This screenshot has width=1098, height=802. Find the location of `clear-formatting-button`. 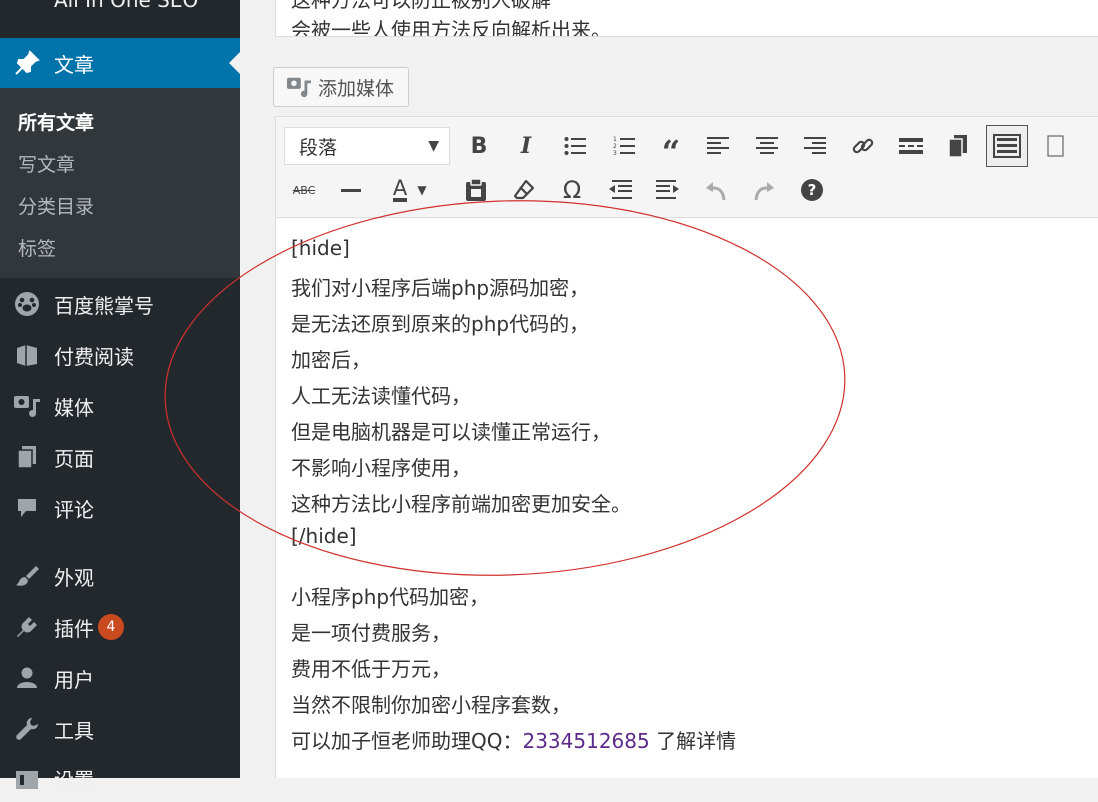

clear-formatting-button is located at coordinates (524, 190).